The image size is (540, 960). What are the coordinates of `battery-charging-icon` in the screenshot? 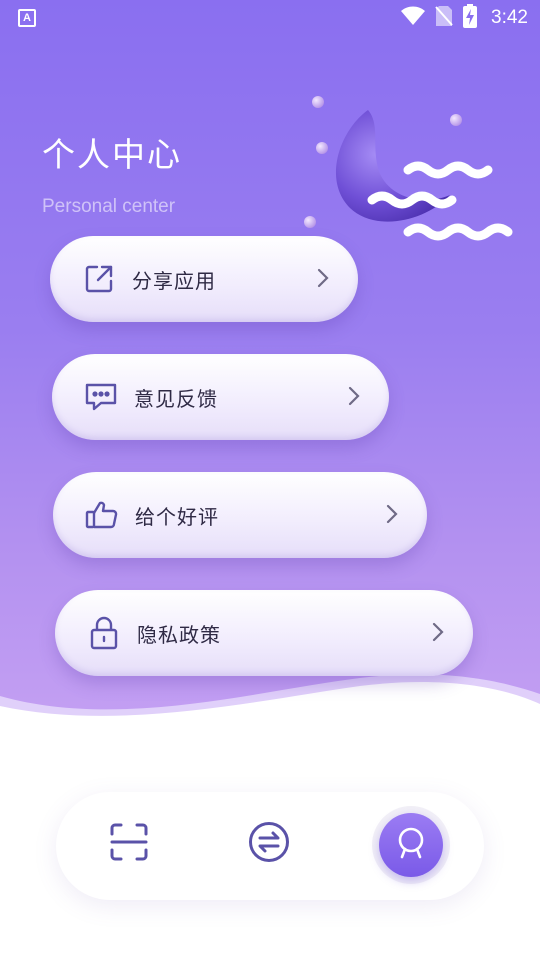 It's located at (470, 18).